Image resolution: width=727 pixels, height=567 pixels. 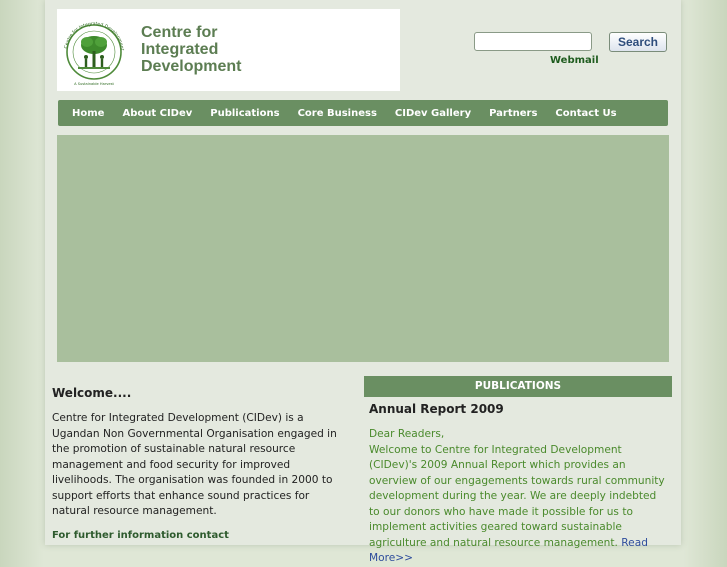 What do you see at coordinates (241, 49) in the screenshot?
I see `logo-text: Centre for Integrated Development` at bounding box center [241, 49].